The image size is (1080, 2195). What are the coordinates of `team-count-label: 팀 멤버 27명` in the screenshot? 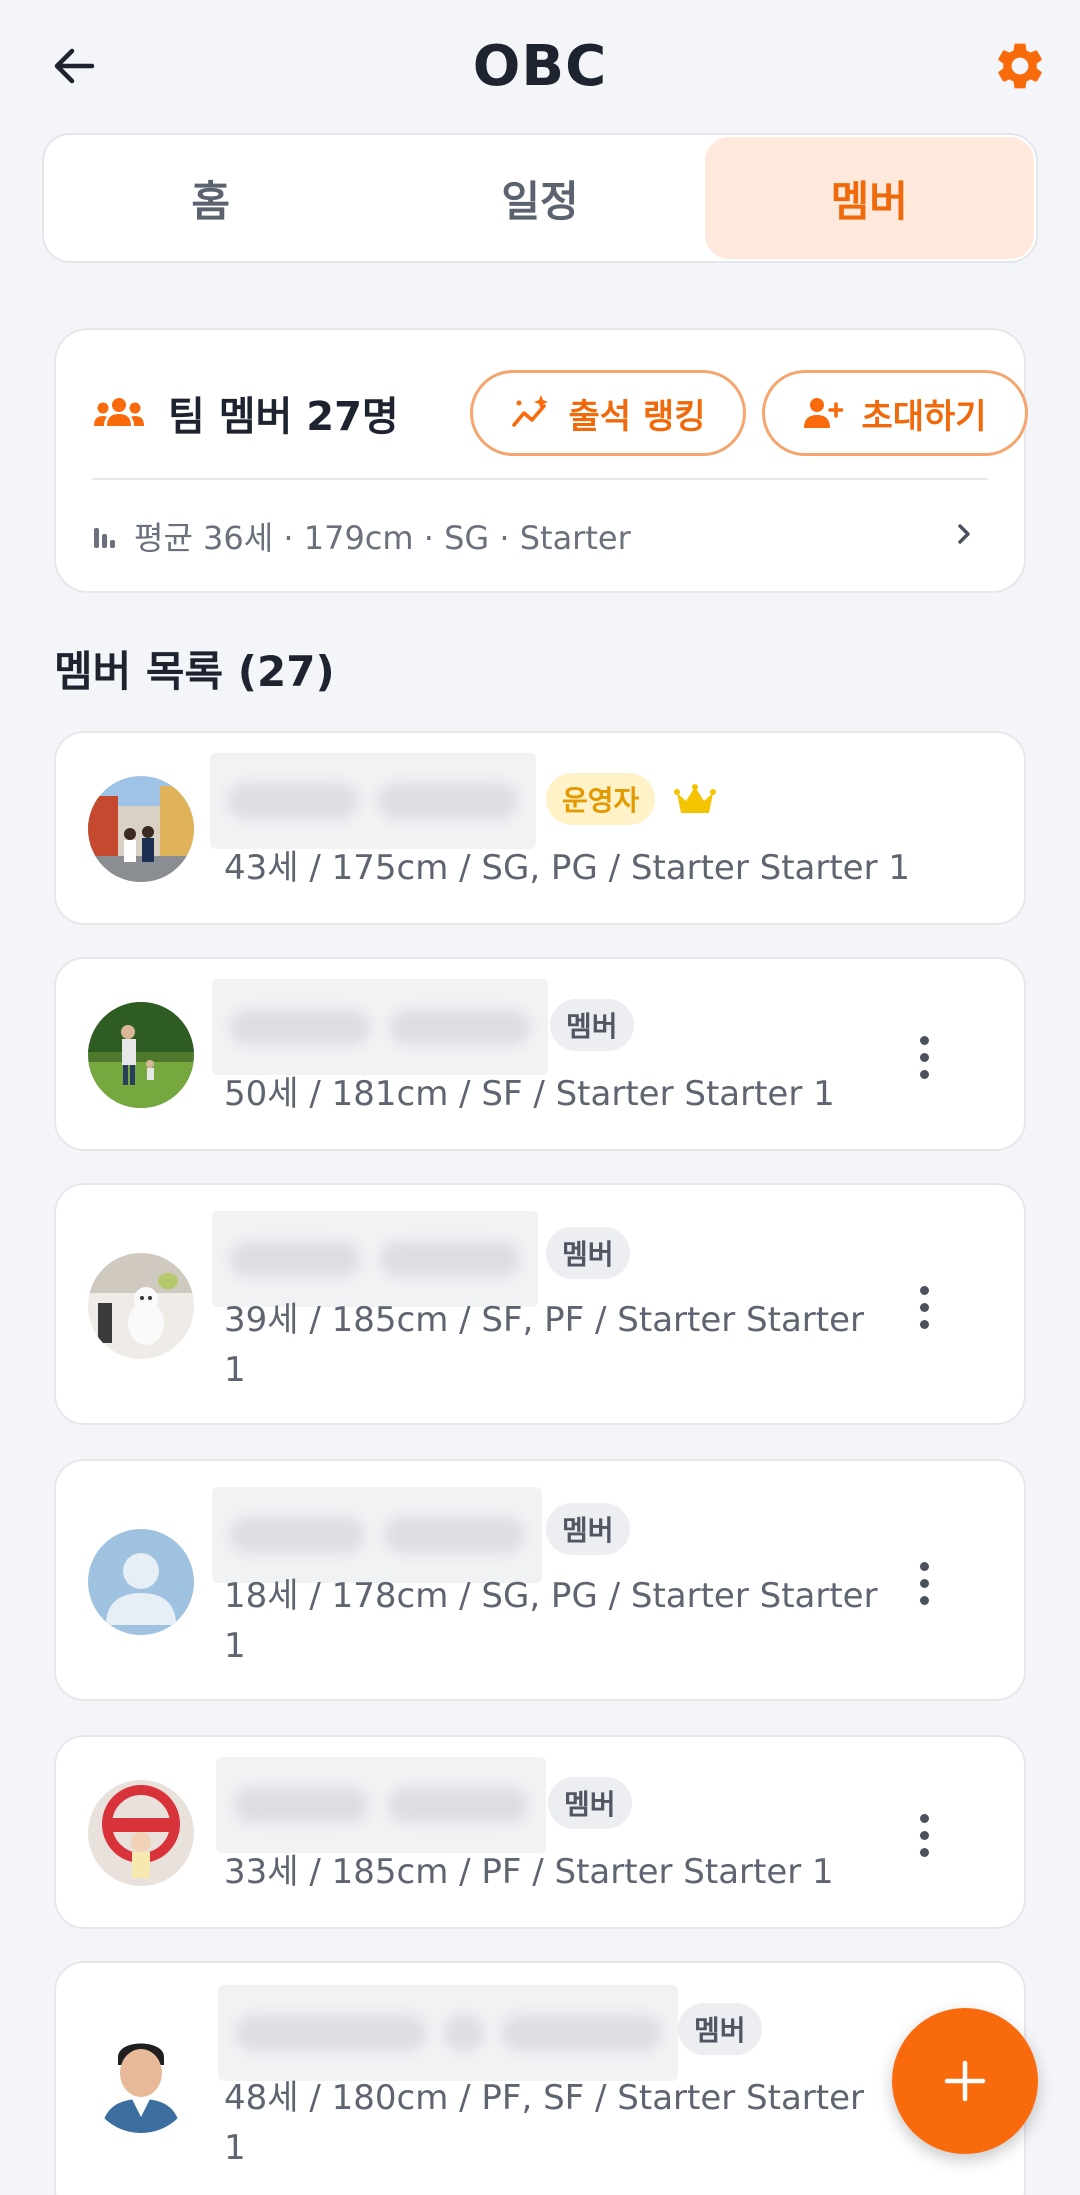 It's located at (283, 417).